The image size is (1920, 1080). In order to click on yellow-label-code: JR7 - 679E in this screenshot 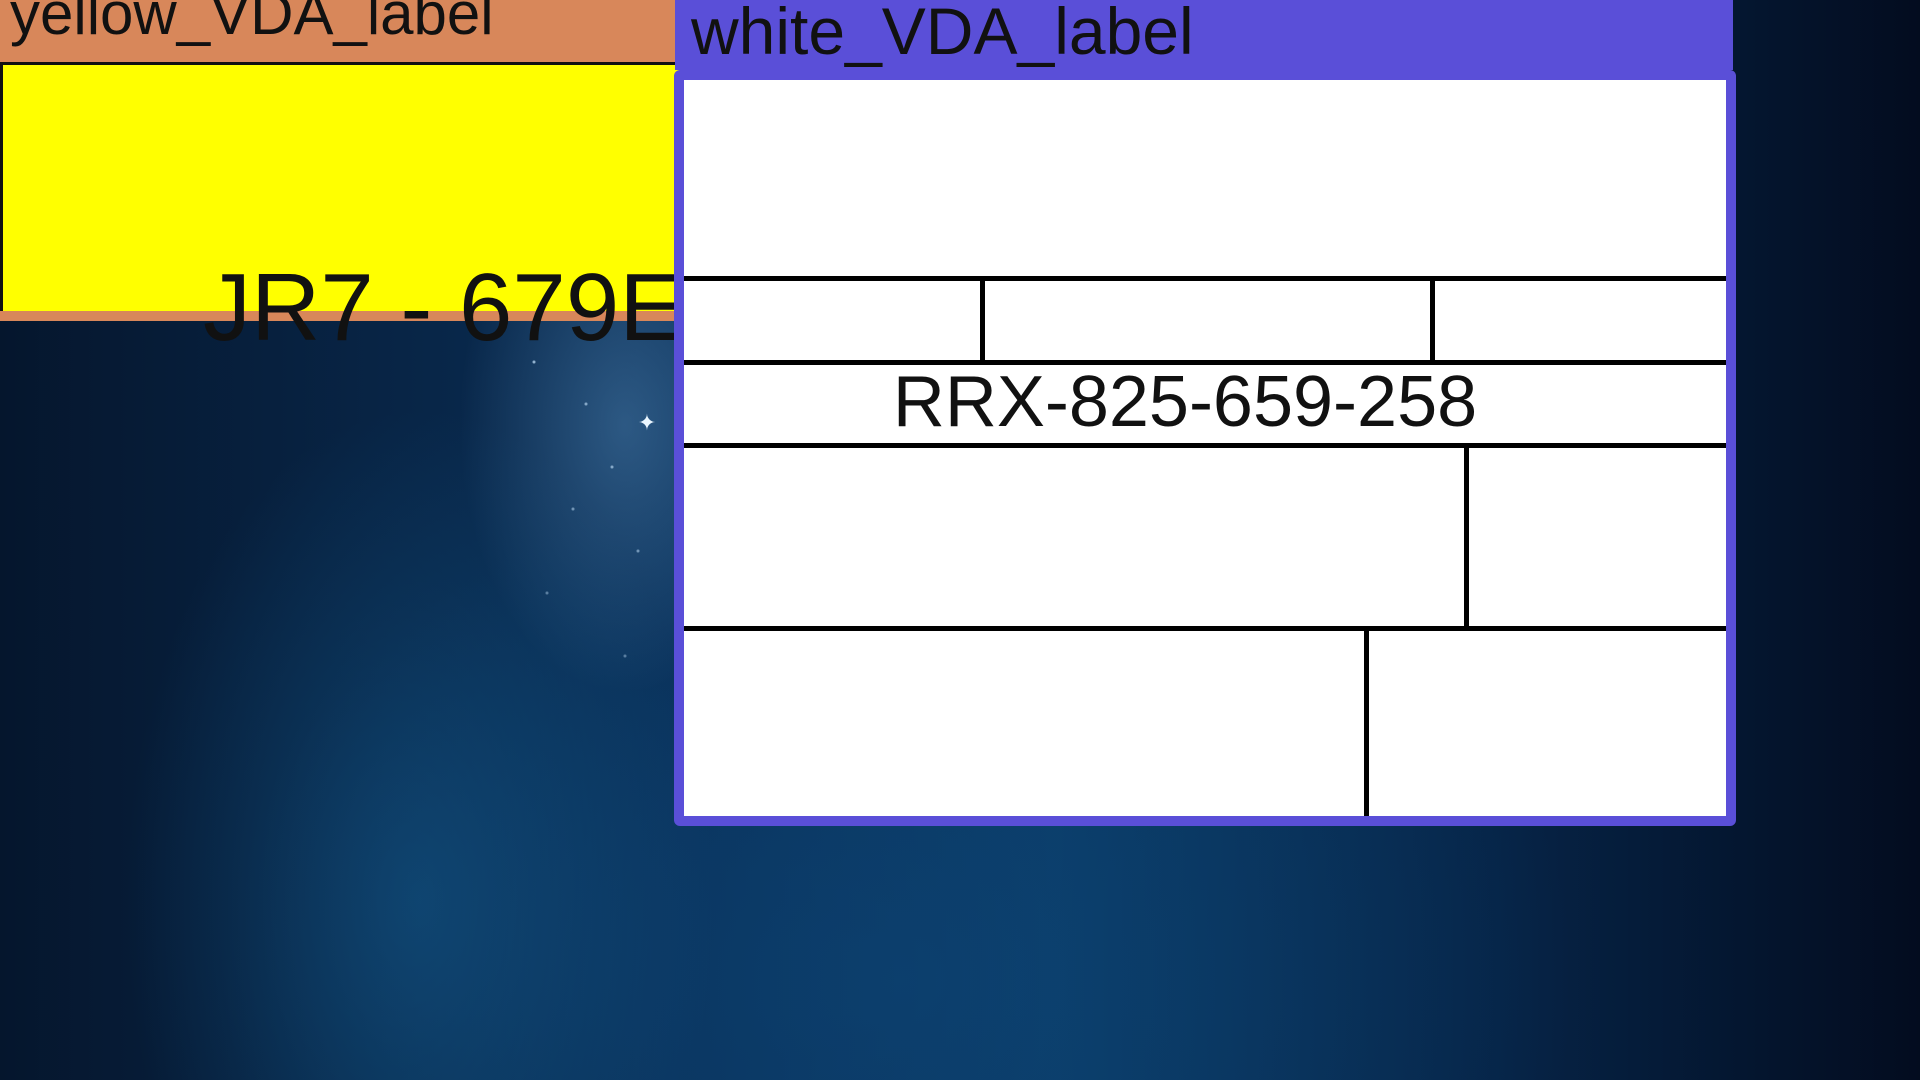, I will do `click(443, 307)`.